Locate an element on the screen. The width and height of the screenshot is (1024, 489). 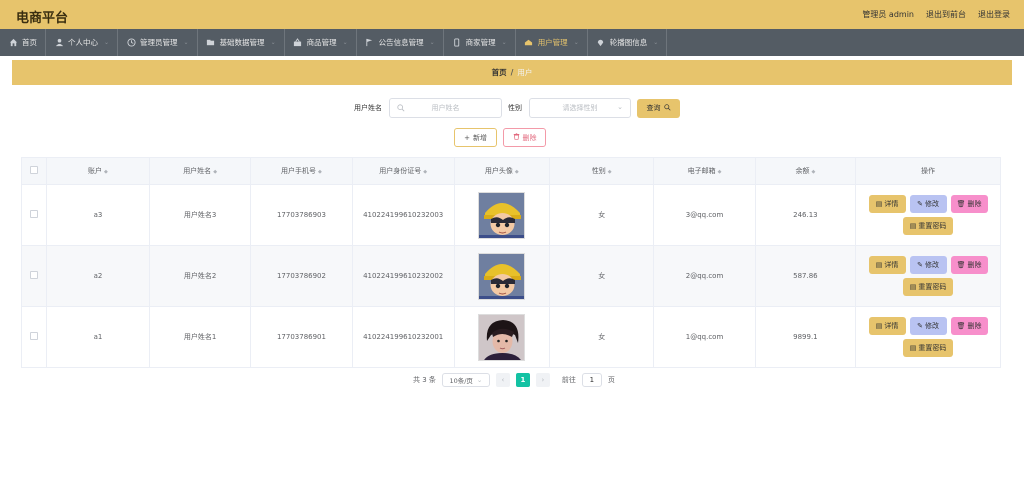
user-group-icon is located at coordinates (529, 43).